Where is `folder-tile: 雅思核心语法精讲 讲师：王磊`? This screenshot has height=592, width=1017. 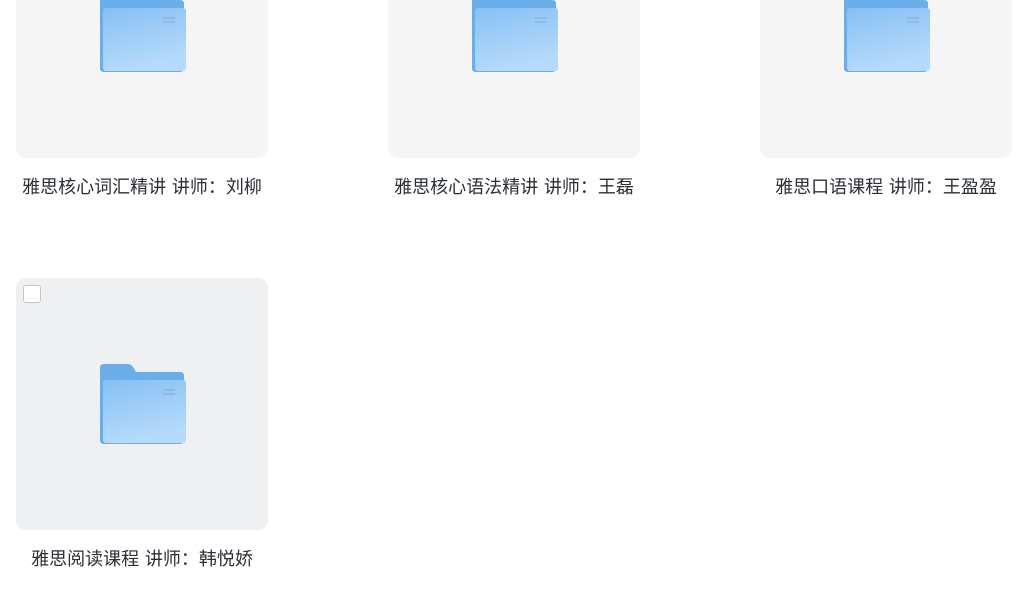 folder-tile: 雅思核心语法精讲 讲师：王磊 is located at coordinates (514, 101).